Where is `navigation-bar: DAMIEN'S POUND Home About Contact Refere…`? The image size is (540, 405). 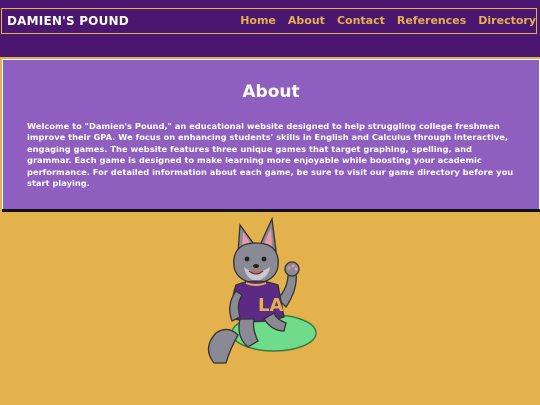
navigation-bar: DAMIEN'S POUND Home About Contact Refere… is located at coordinates (269, 21).